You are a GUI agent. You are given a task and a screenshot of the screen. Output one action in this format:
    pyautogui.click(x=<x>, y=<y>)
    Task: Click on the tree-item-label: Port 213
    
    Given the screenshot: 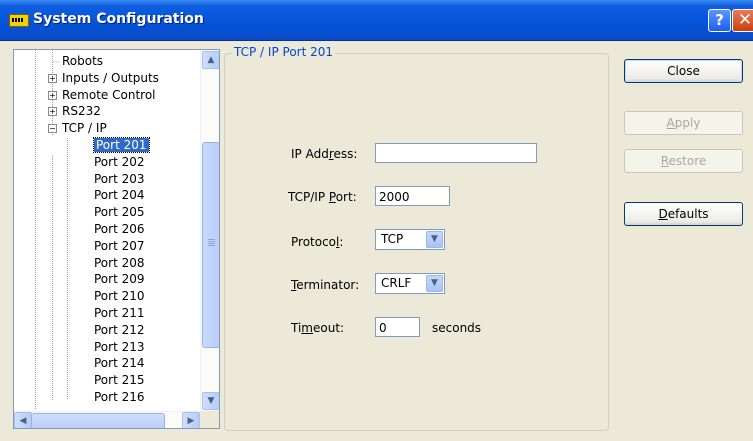 What is the action you would take?
    pyautogui.click(x=119, y=346)
    